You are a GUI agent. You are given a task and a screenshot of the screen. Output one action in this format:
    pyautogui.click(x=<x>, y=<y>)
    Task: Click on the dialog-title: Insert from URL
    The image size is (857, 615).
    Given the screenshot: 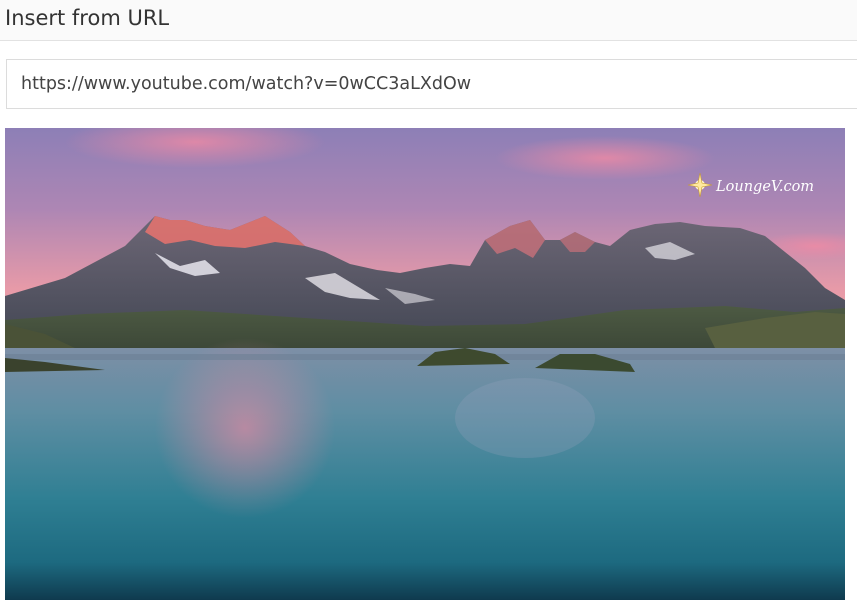 What is the action you would take?
    pyautogui.click(x=87, y=18)
    